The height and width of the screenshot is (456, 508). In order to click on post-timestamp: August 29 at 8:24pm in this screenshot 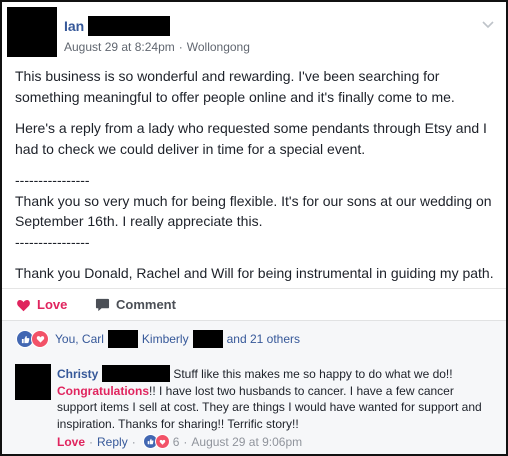, I will do `click(119, 47)`.